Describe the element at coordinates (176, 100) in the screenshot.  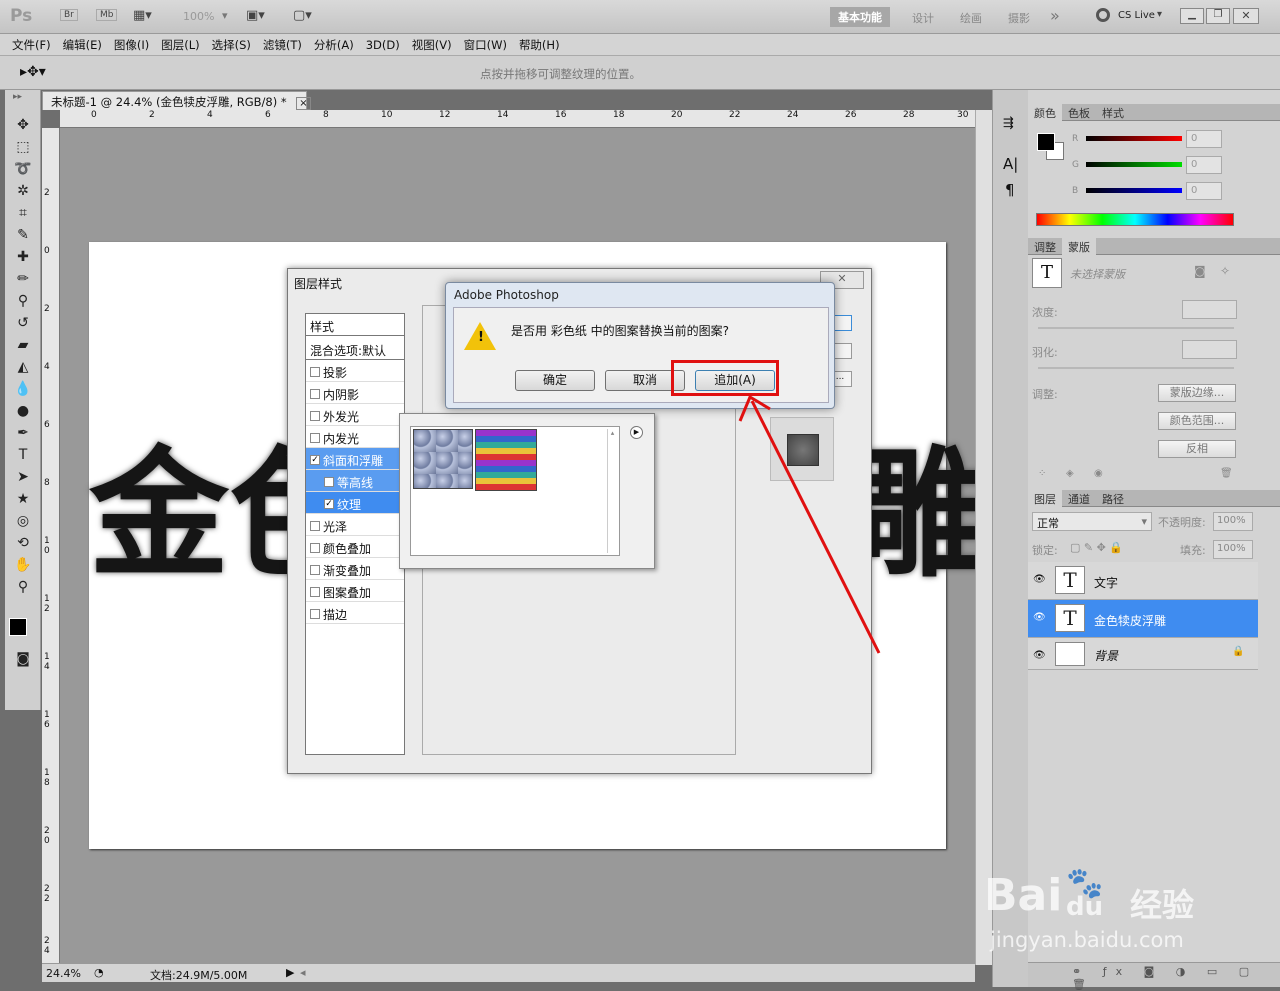
I see `document-tab: 未标题-1 @ 24.4% (金色犊皮浮雕, RGB/8) * ×` at that location.